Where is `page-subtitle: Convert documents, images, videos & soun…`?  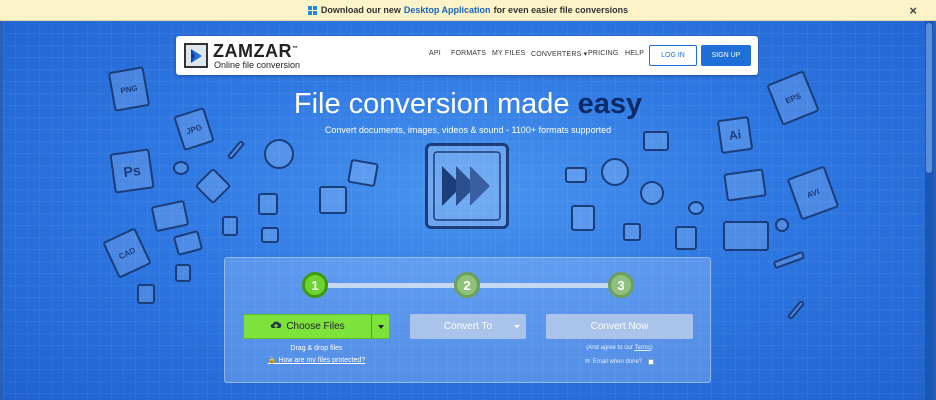 page-subtitle: Convert documents, images, videos & soun… is located at coordinates (468, 130).